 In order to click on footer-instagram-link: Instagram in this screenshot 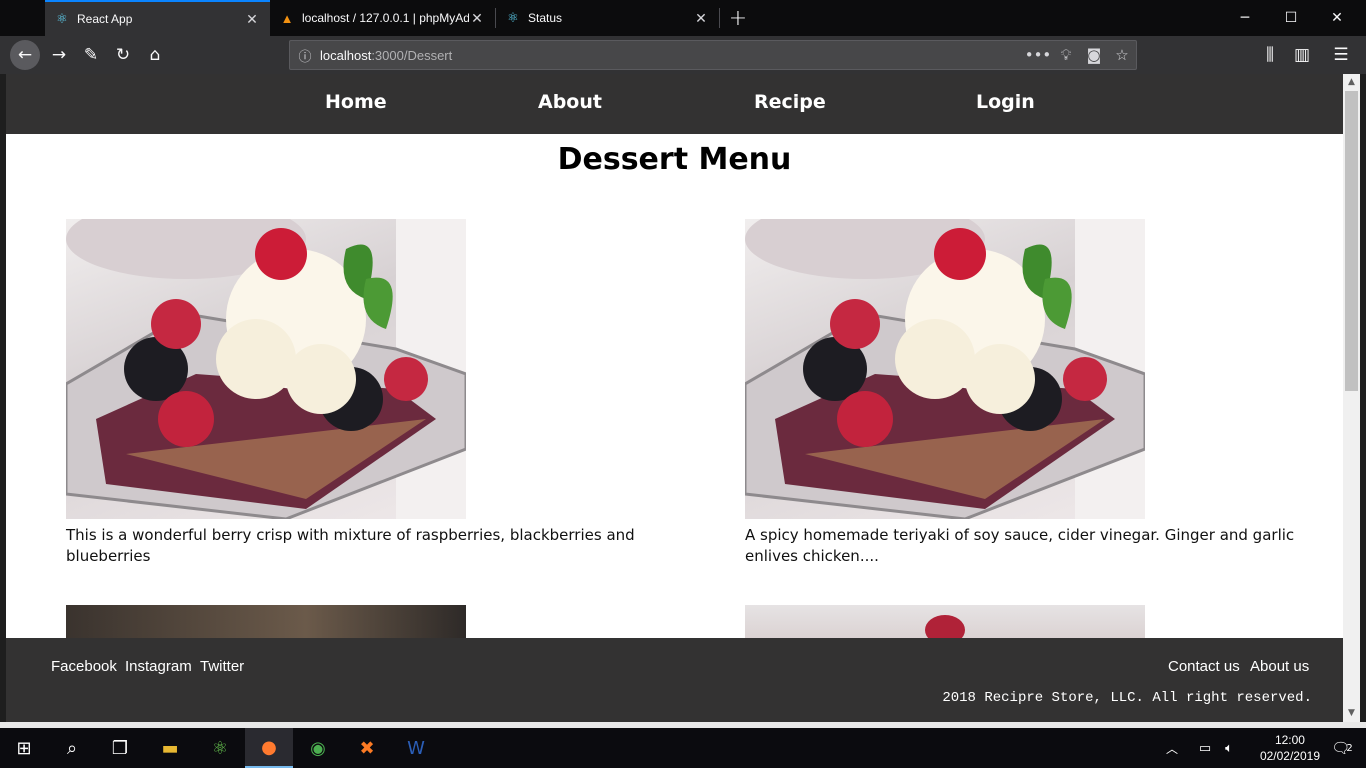, I will do `click(158, 666)`.